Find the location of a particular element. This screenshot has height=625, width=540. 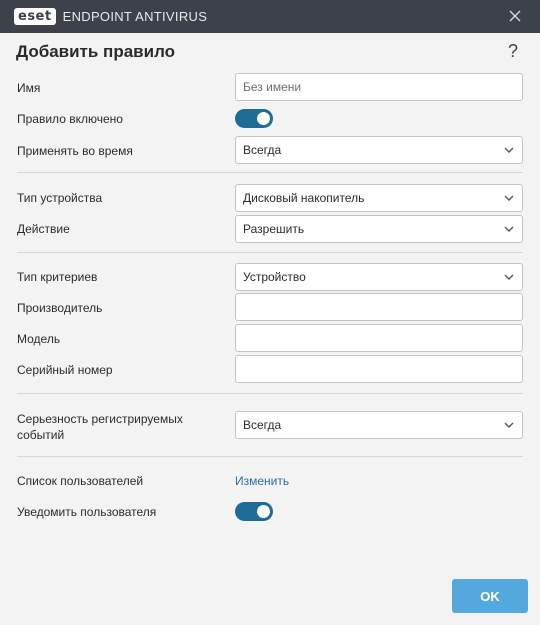

rule-enabled-label: Правило включено is located at coordinates (70, 119).